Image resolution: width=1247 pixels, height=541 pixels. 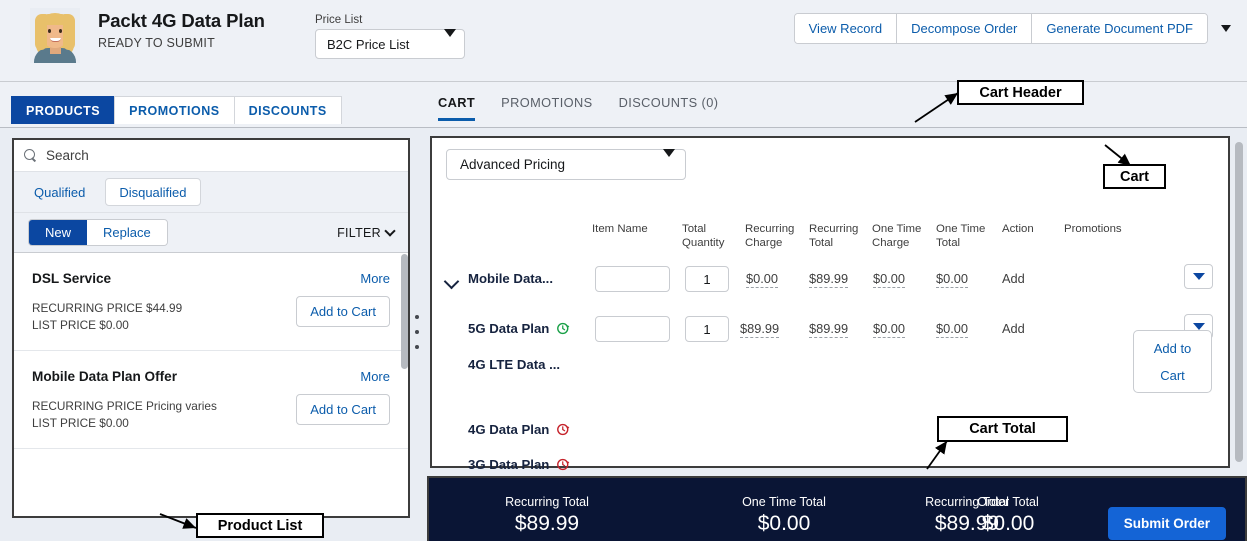 I want to click on product-name: DSL Service, so click(x=72, y=278).